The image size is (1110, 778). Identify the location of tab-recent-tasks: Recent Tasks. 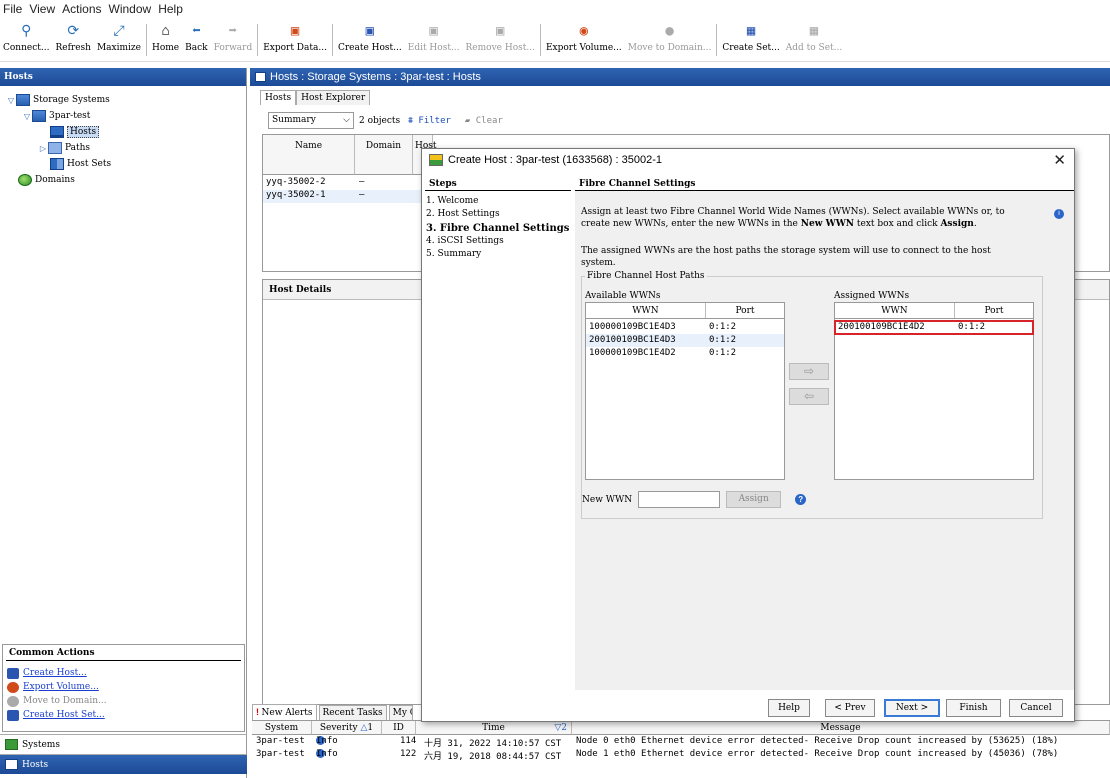
(352, 712).